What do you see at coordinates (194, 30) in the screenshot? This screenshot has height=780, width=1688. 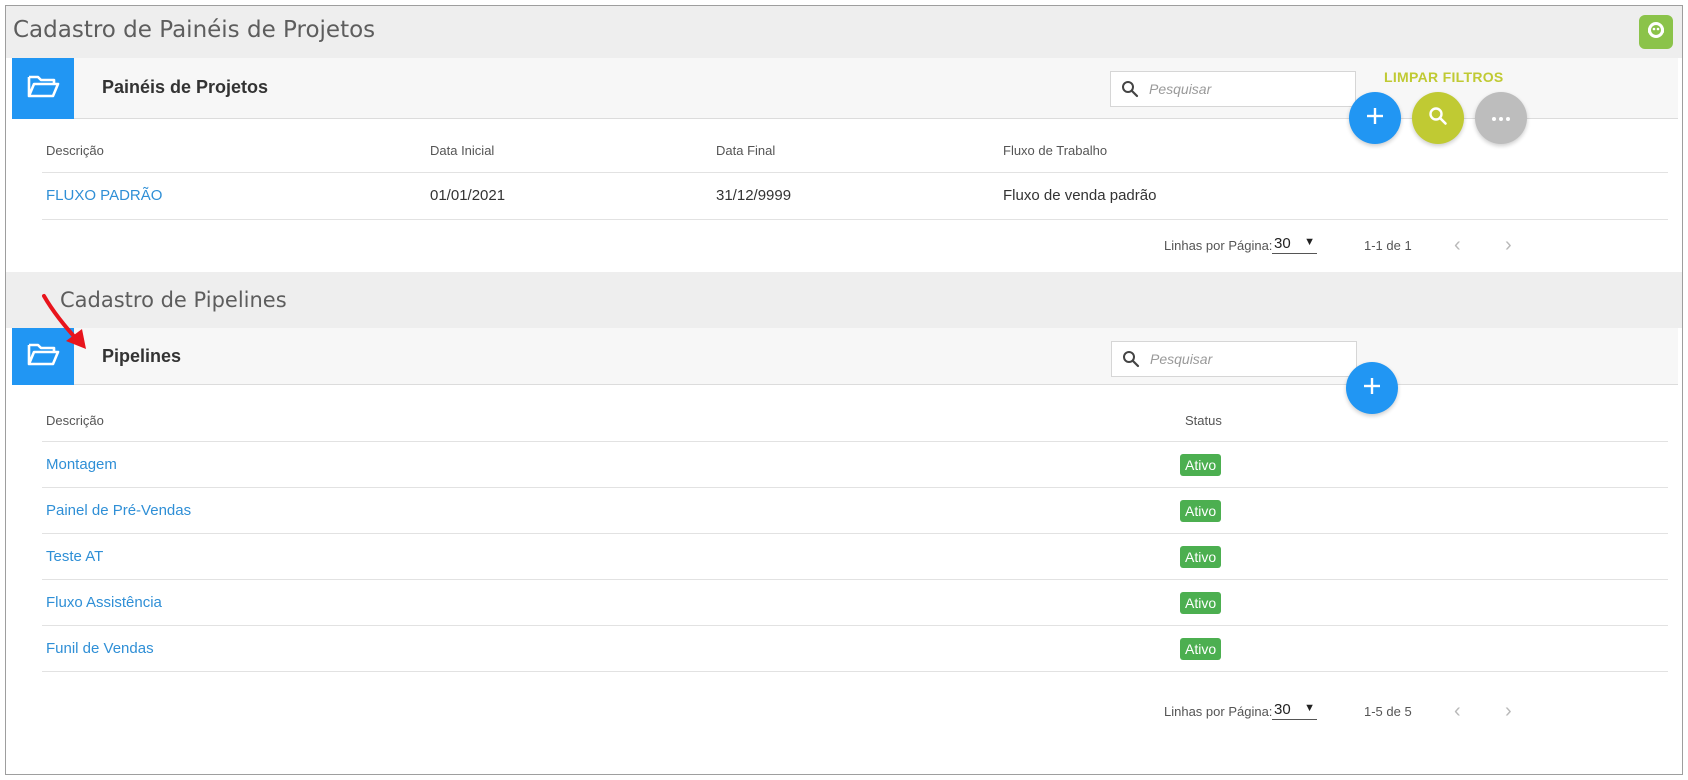 I see `page-title: Cadastro de Painéis de Projetos` at bounding box center [194, 30].